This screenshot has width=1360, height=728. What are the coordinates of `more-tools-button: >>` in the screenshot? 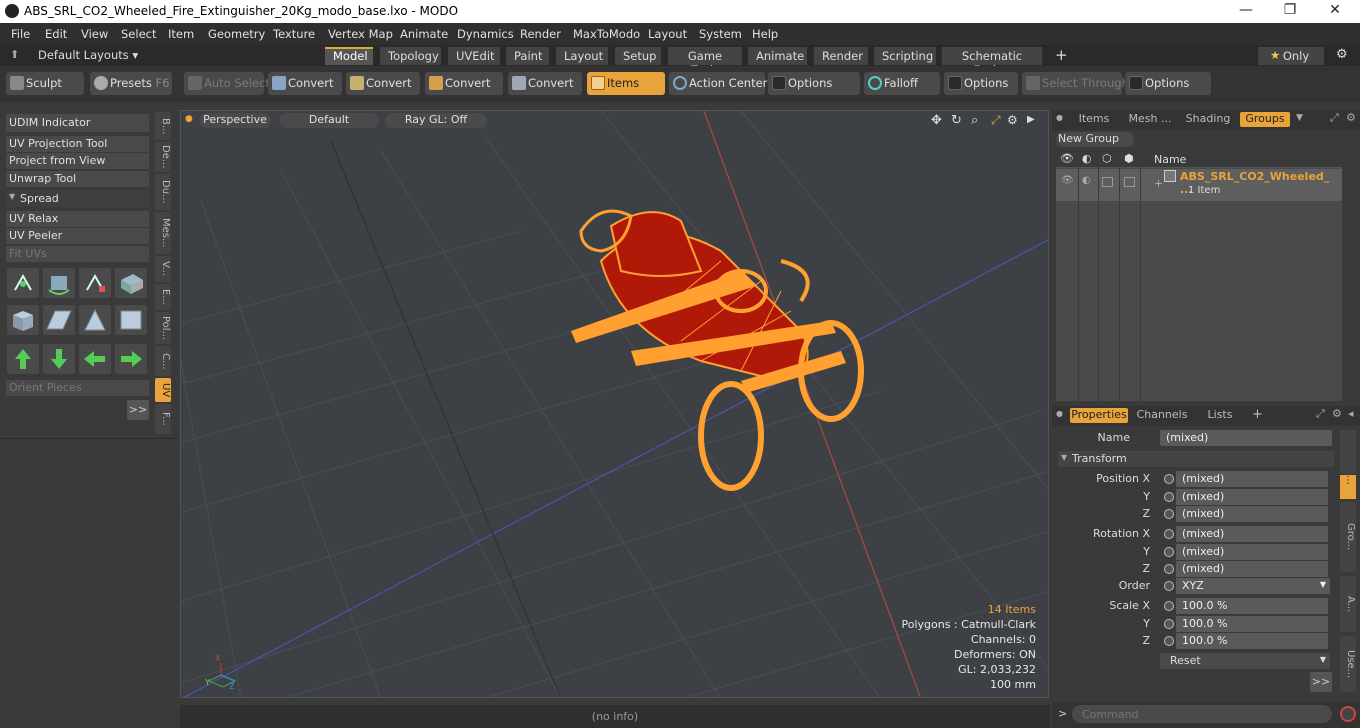 It's located at (138, 410).